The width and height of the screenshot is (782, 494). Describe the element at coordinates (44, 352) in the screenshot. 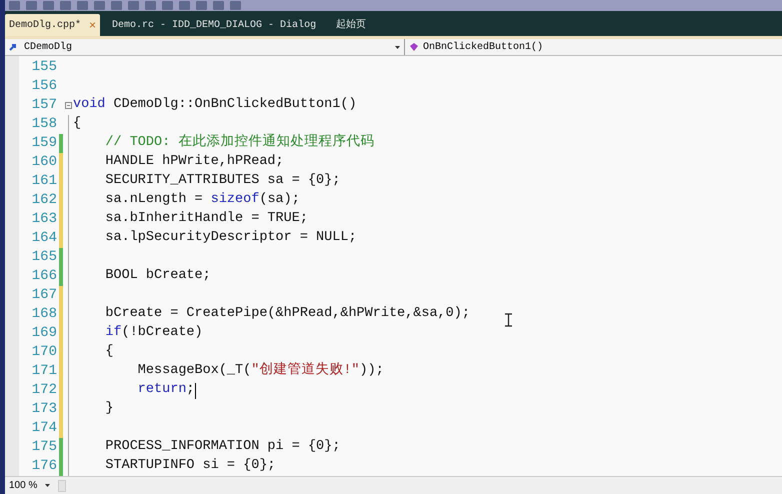

I see `line-number: 170` at that location.